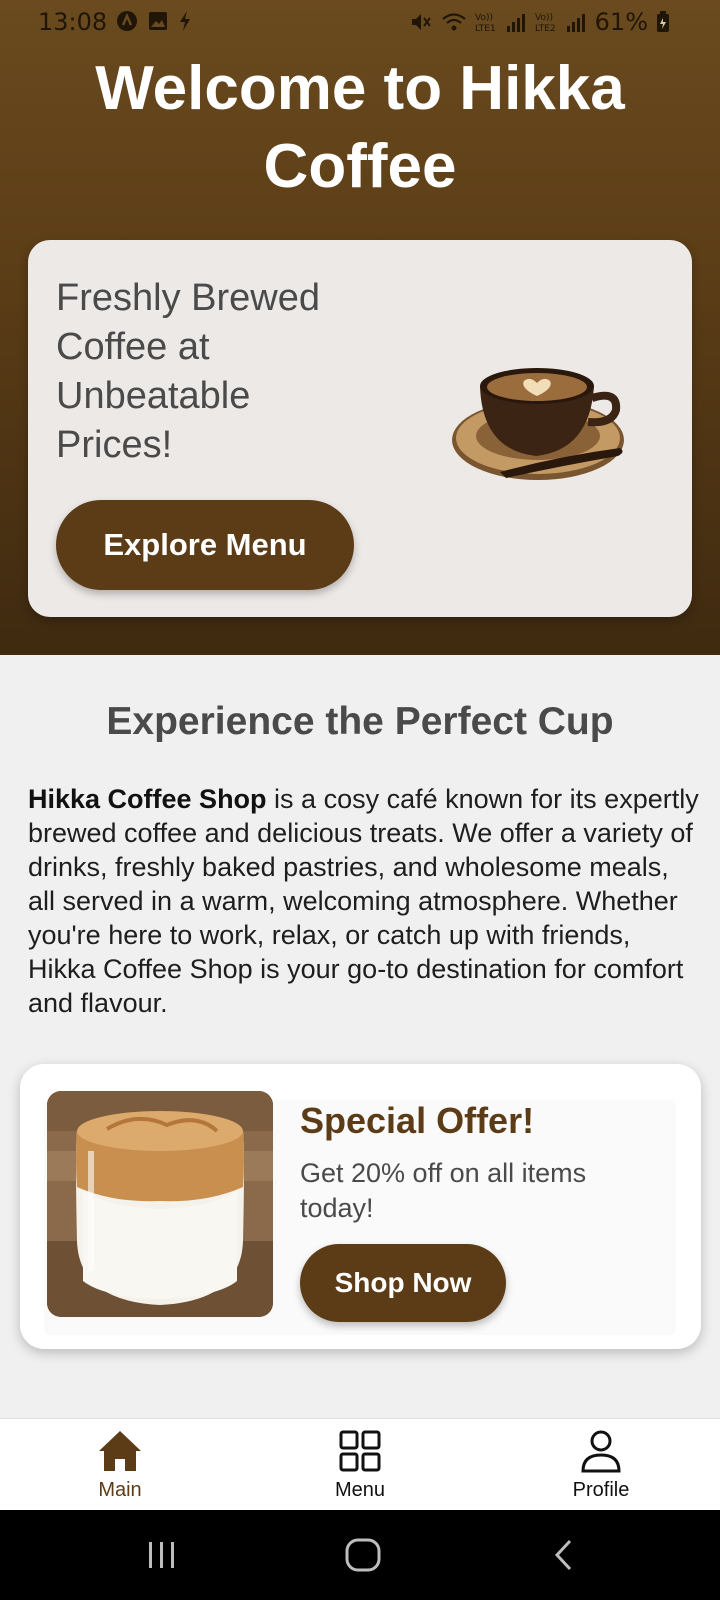  Describe the element at coordinates (162, 1555) in the screenshot. I see `recent-apps-icon` at that location.